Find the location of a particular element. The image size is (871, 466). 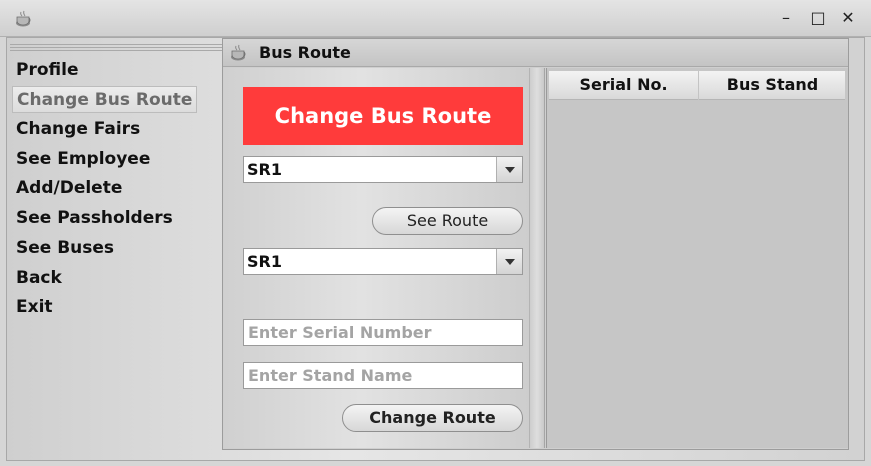

internal-frame-title: Bus Route is located at coordinates (305, 52).